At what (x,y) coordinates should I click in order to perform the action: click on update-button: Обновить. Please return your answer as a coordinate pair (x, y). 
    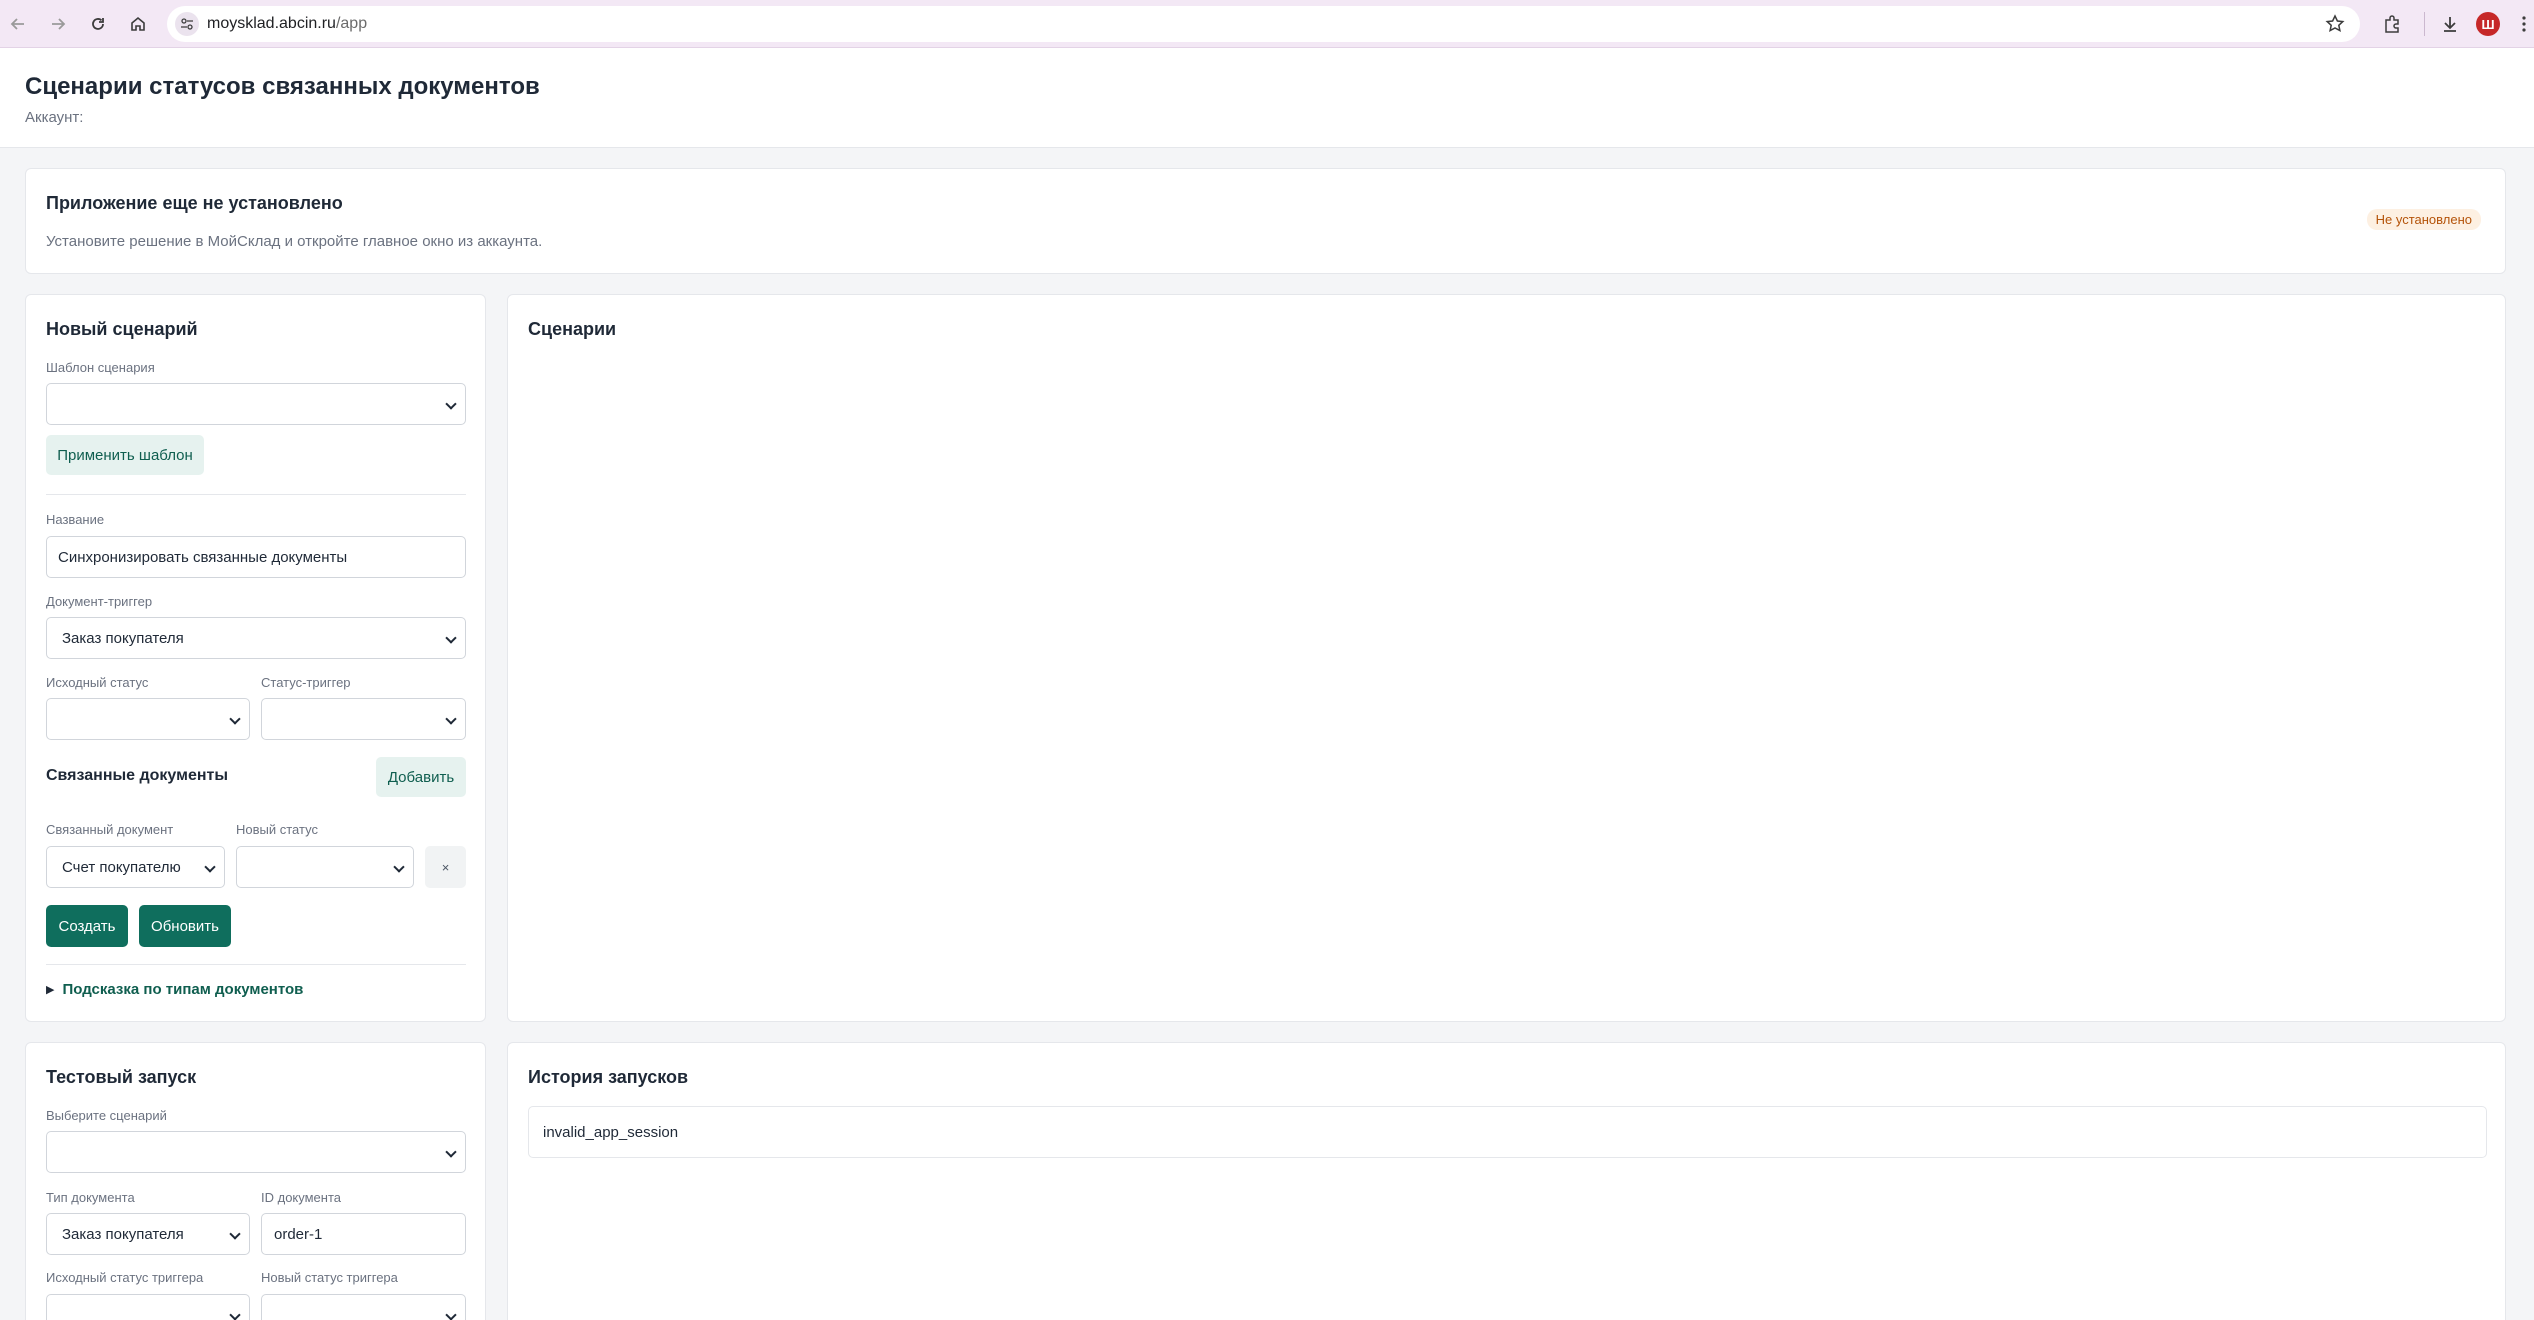
    Looking at the image, I should click on (185, 926).